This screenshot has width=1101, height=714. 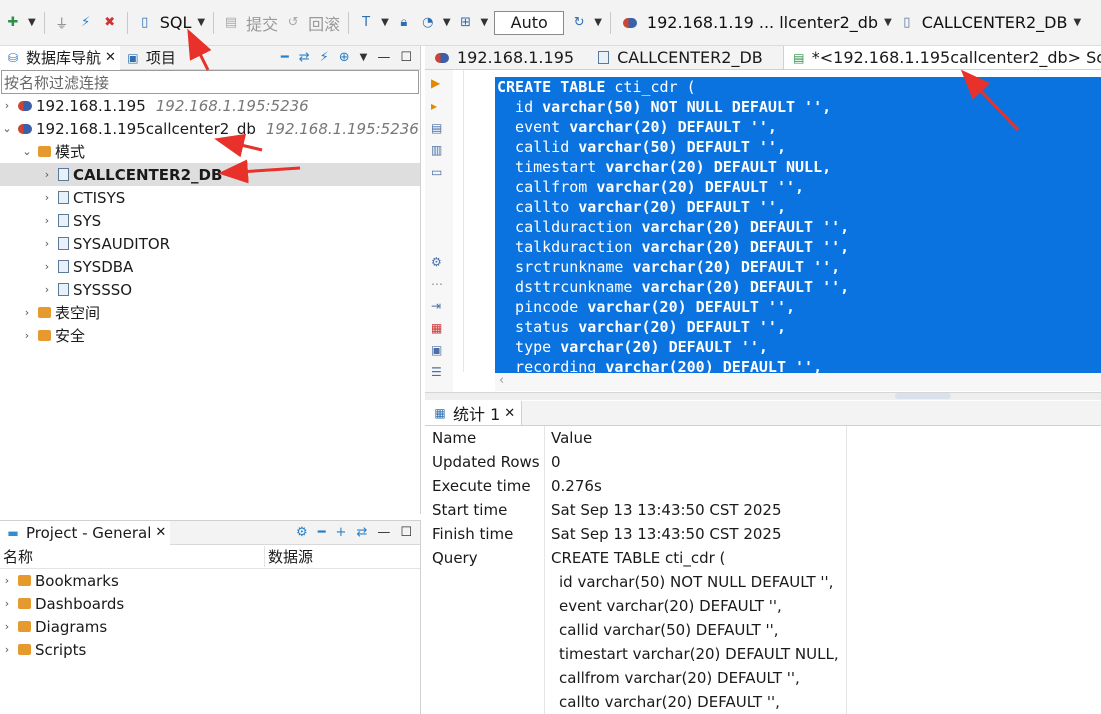 What do you see at coordinates (150, 58) in the screenshot?
I see `tab-projects: ▣ 项目` at bounding box center [150, 58].